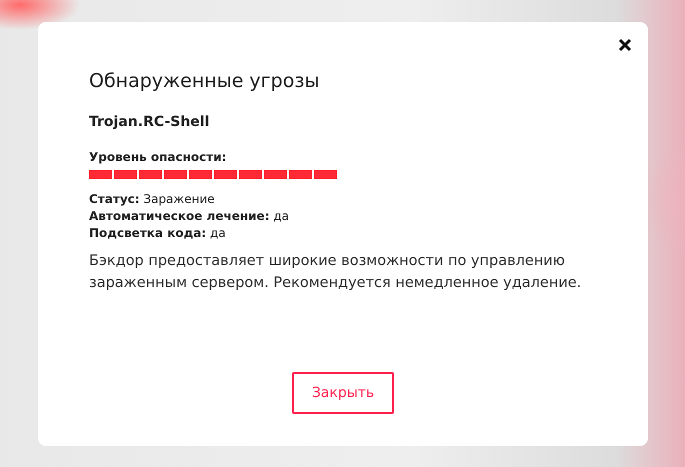 The image size is (685, 467). I want to click on close-button: Закрыть, so click(343, 393).